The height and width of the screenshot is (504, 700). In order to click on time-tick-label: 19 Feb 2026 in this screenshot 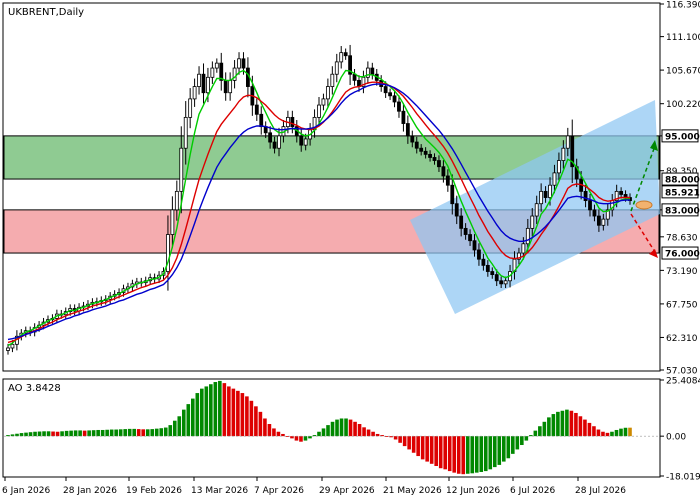, I will do `click(154, 491)`.